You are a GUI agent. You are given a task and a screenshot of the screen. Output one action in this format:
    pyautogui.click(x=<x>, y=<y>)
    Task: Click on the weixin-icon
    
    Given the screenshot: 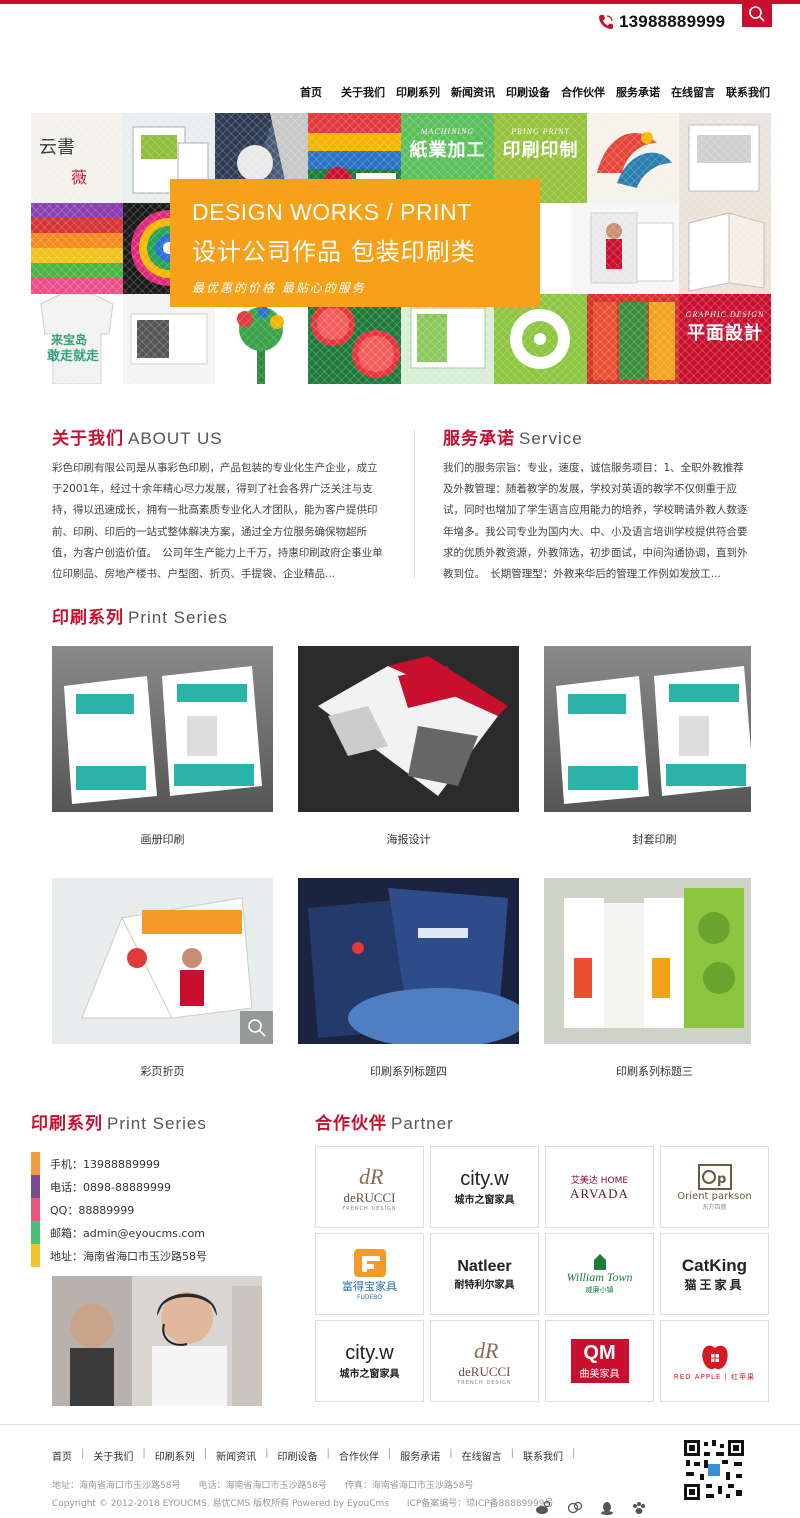 What is the action you would take?
    pyautogui.click(x=575, y=1507)
    